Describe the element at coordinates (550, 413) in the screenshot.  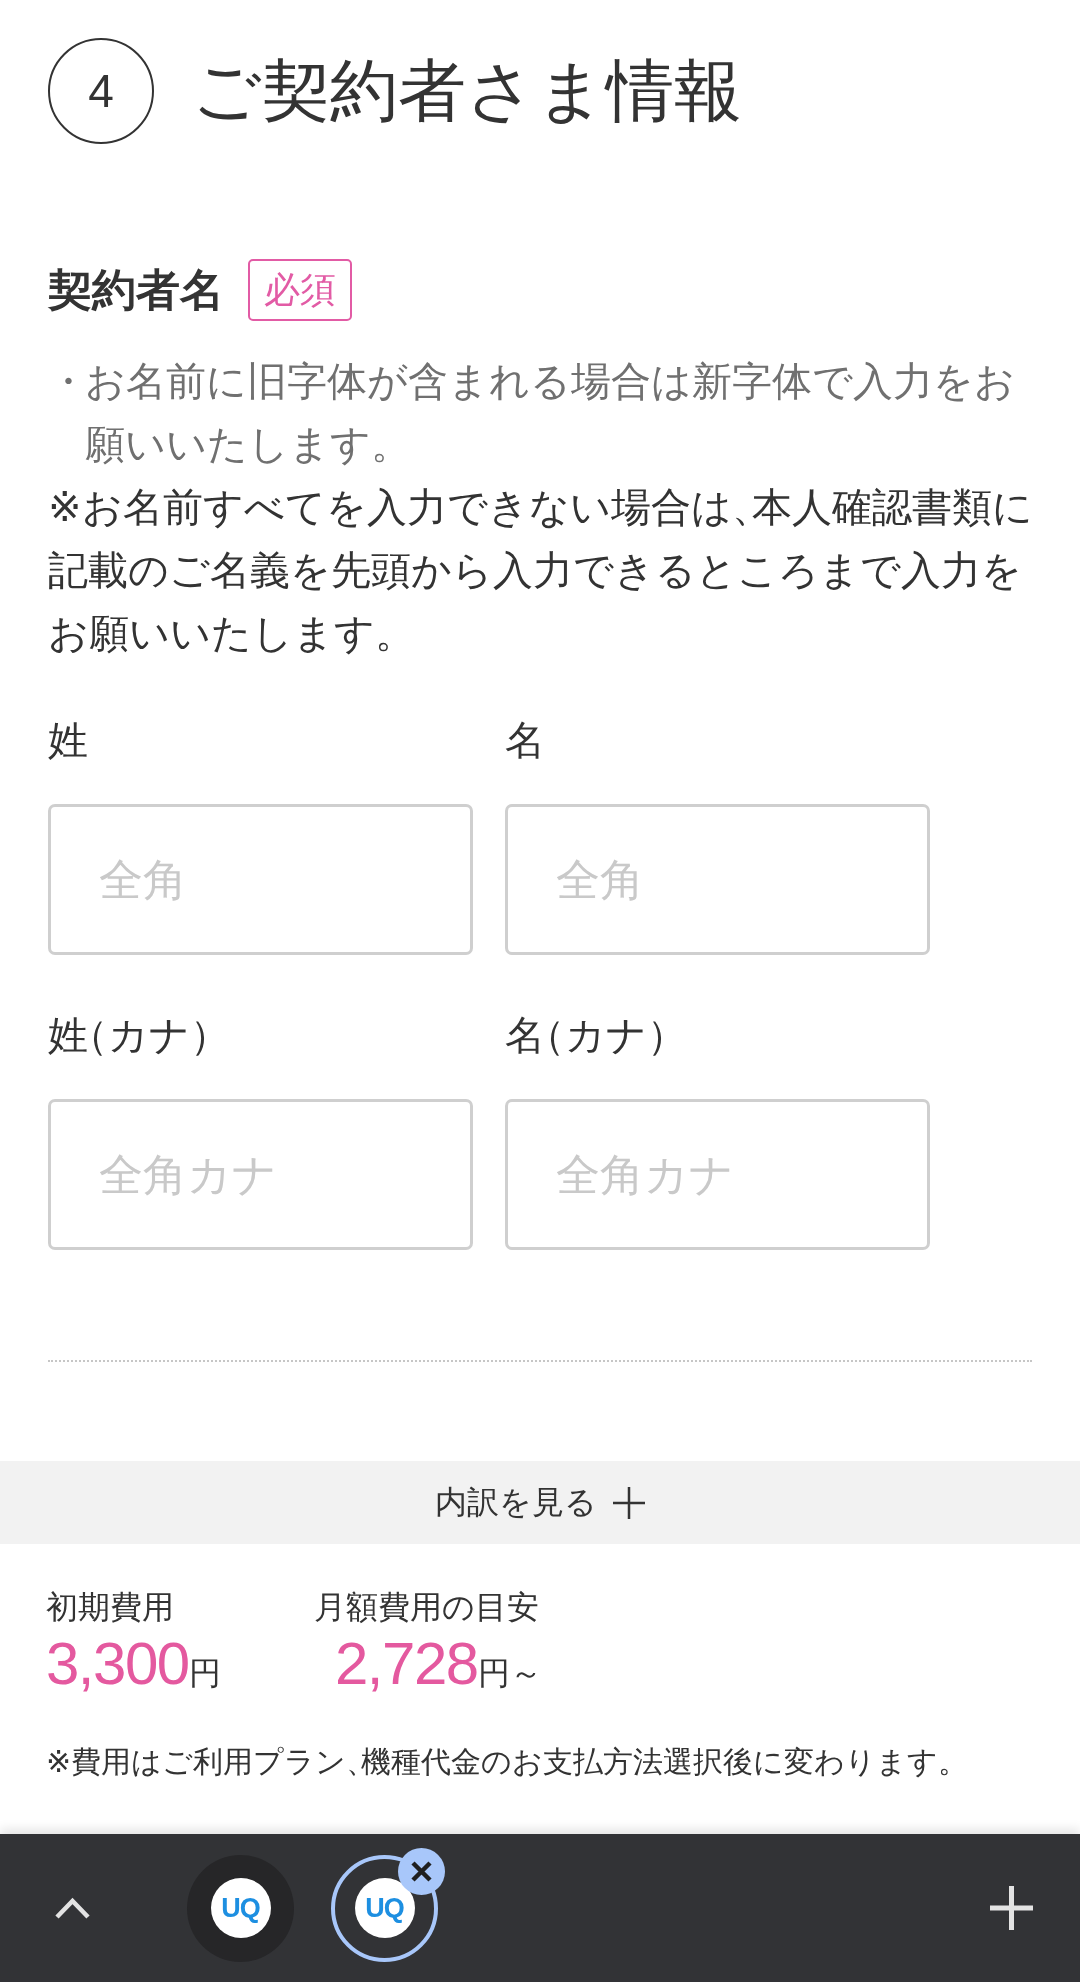
I see `note-text: お名前に旧字体が含まれる場合は新字体で入力をお願いいたします。` at that location.